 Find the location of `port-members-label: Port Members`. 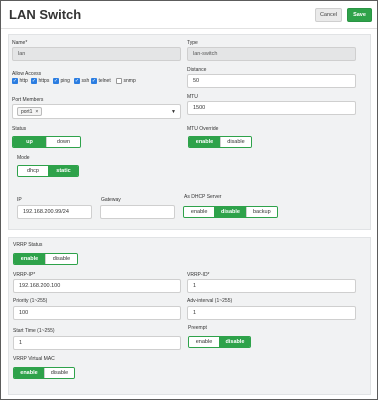

port-members-label: Port Members is located at coordinates (28, 100).